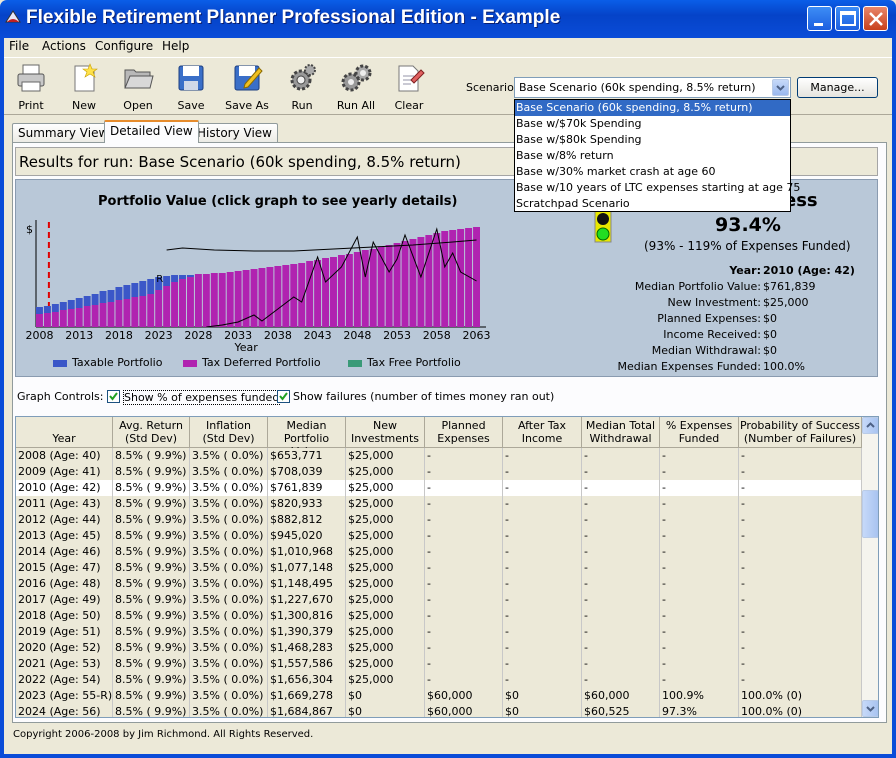 Image resolution: width=896 pixels, height=758 pixels. Describe the element at coordinates (697, 286) in the screenshot. I see `stat-label: Median Portfolio Value:` at that location.